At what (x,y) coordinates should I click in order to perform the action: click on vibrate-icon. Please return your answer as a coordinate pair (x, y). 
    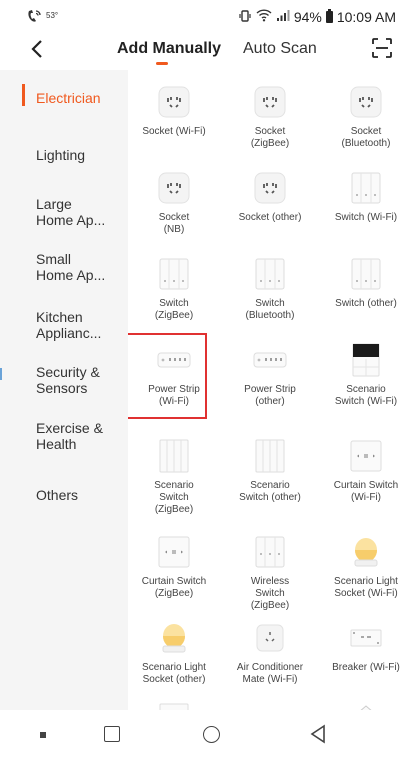
    Looking at the image, I should click on (245, 17).